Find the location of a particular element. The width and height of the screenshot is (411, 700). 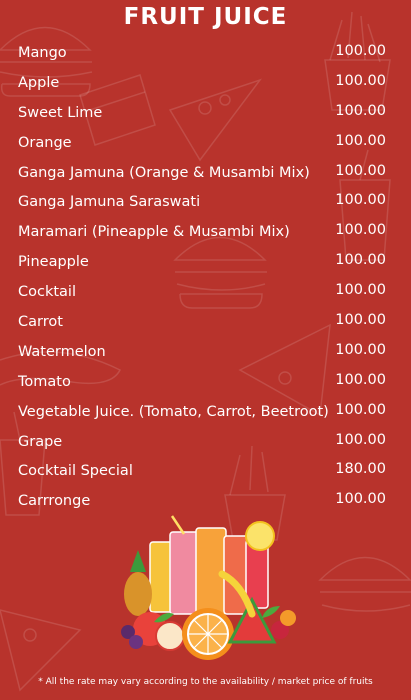

item-name: Orange is located at coordinates (45, 142).